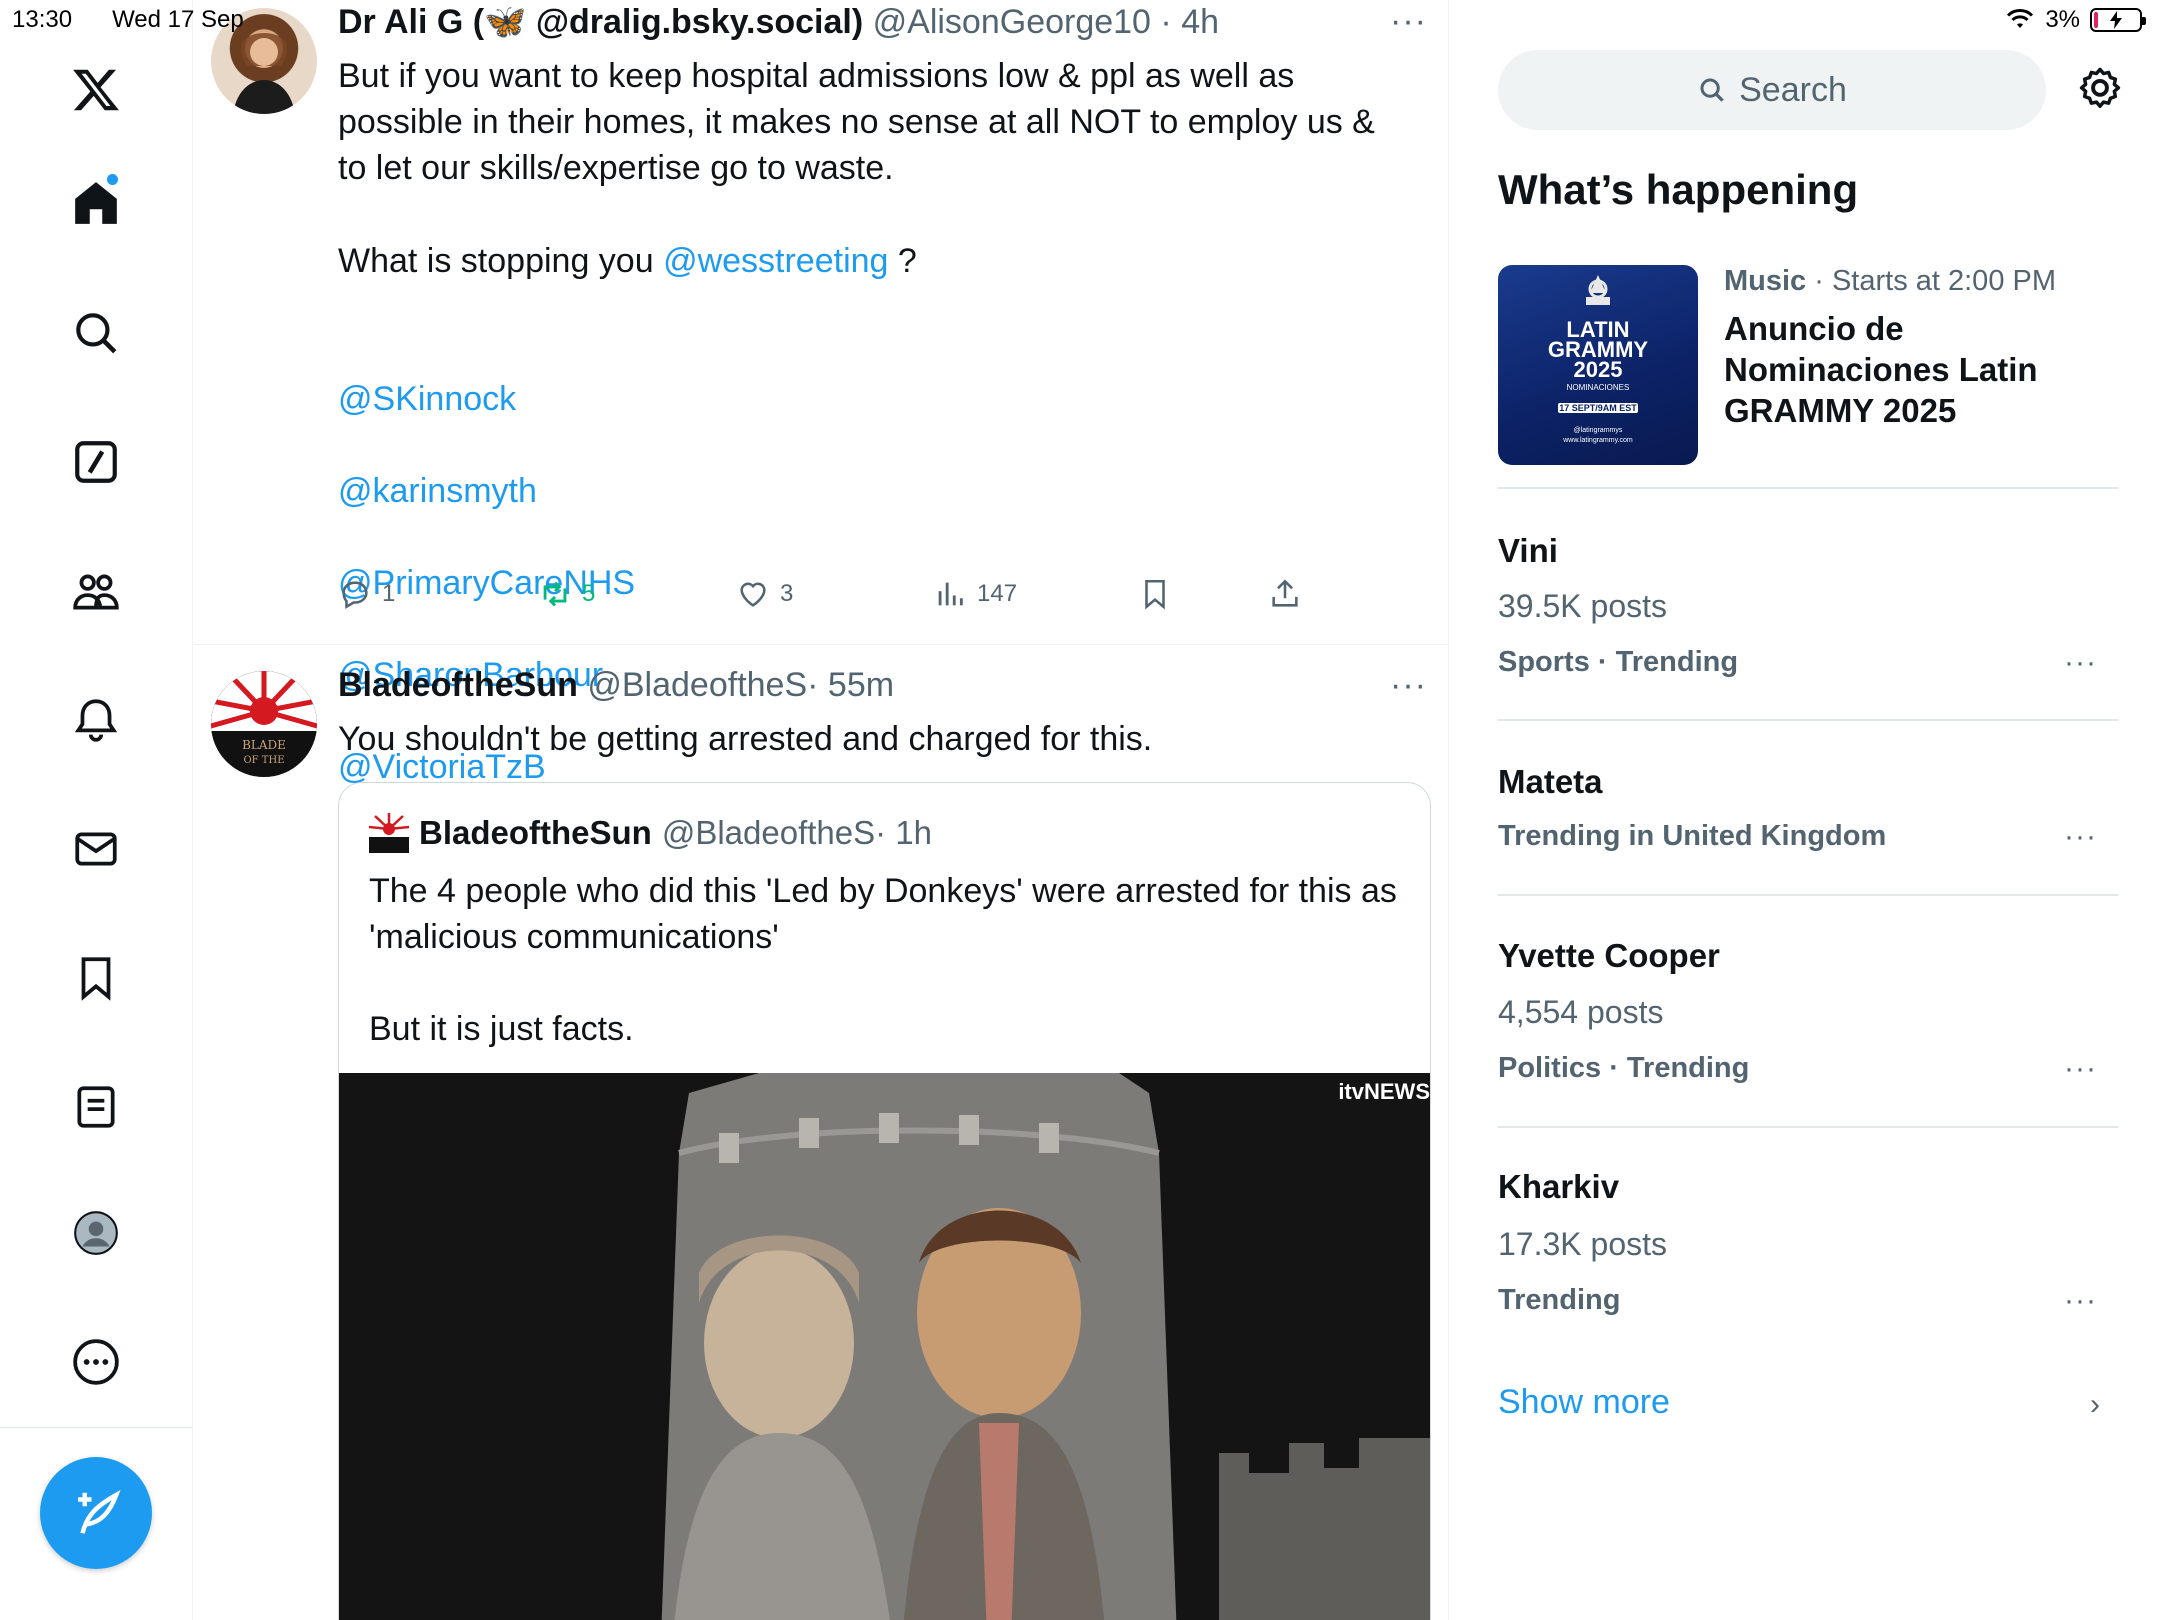 The width and height of the screenshot is (2160, 1620). What do you see at coordinates (975, 594) in the screenshot?
I see `views-button: 147` at bounding box center [975, 594].